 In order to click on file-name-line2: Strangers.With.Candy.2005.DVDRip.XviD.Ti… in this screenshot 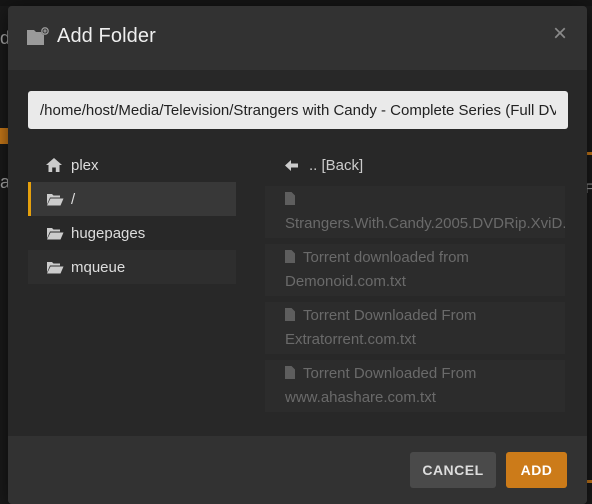, I will do `click(425, 223)`.